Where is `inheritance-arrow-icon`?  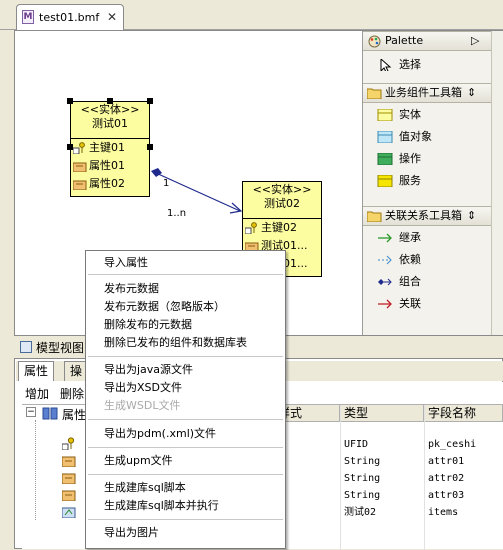 inheritance-arrow-icon is located at coordinates (385, 238).